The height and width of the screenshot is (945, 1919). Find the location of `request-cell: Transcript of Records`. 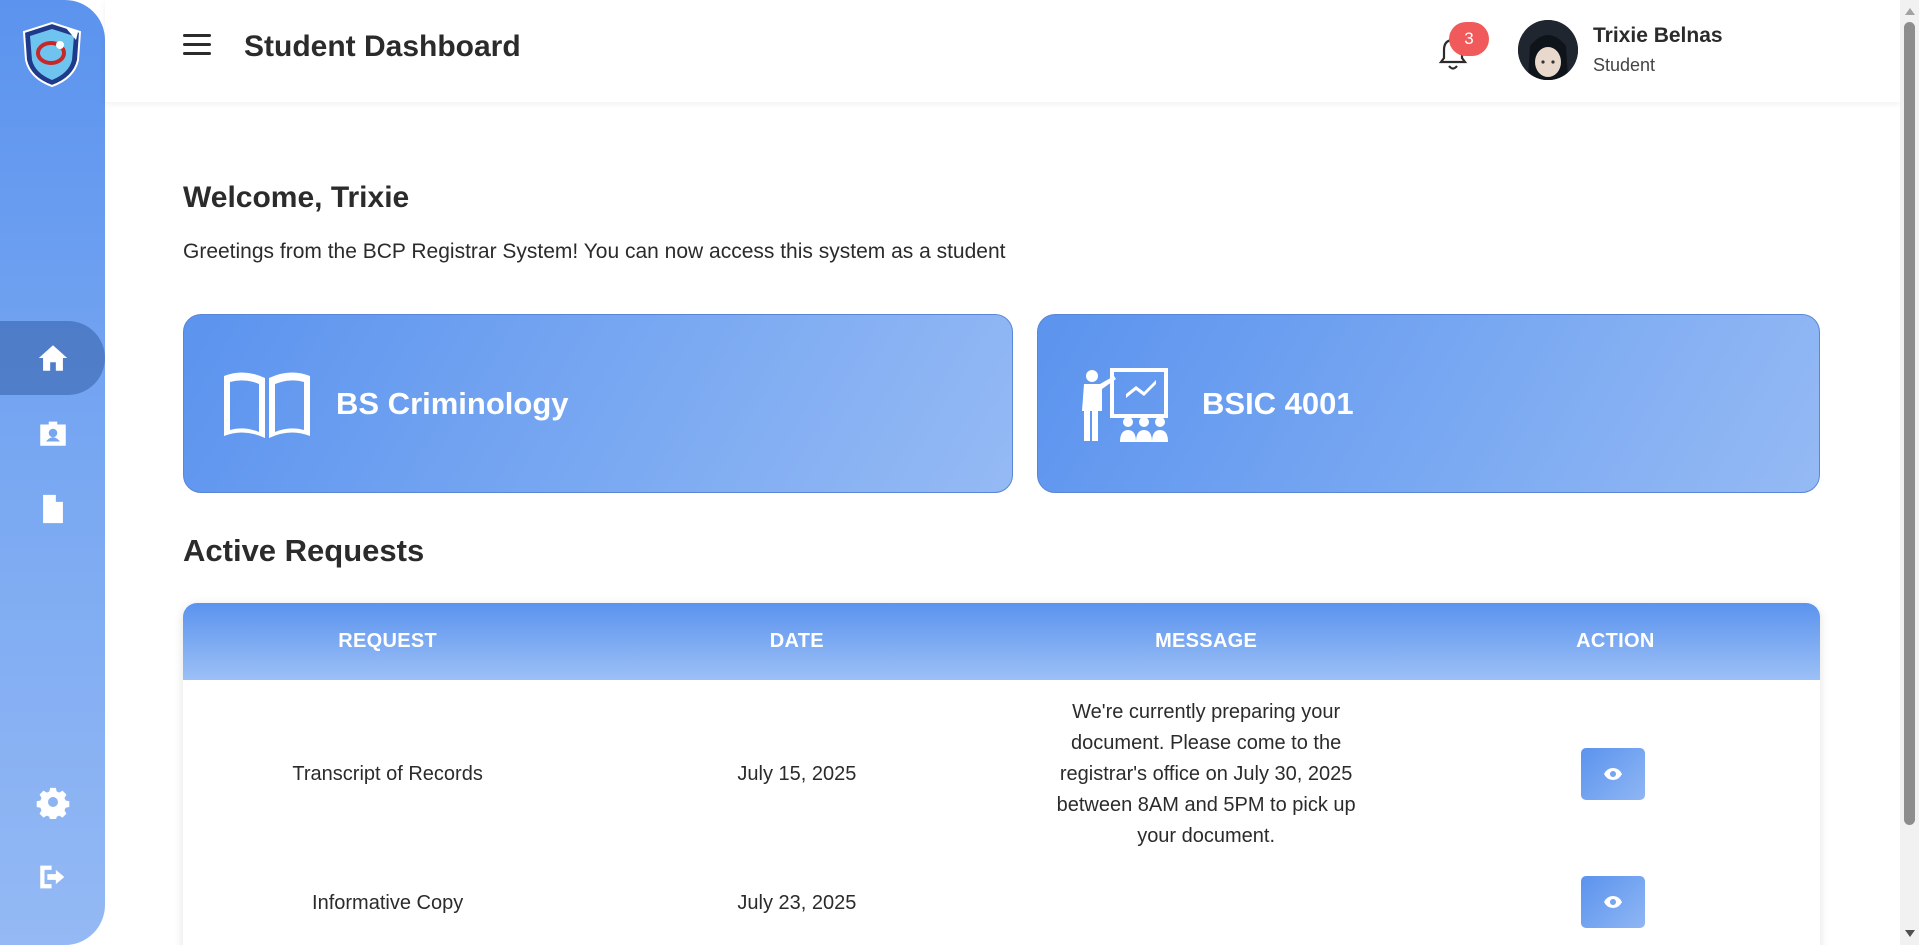

request-cell: Transcript of Records is located at coordinates (387, 773).